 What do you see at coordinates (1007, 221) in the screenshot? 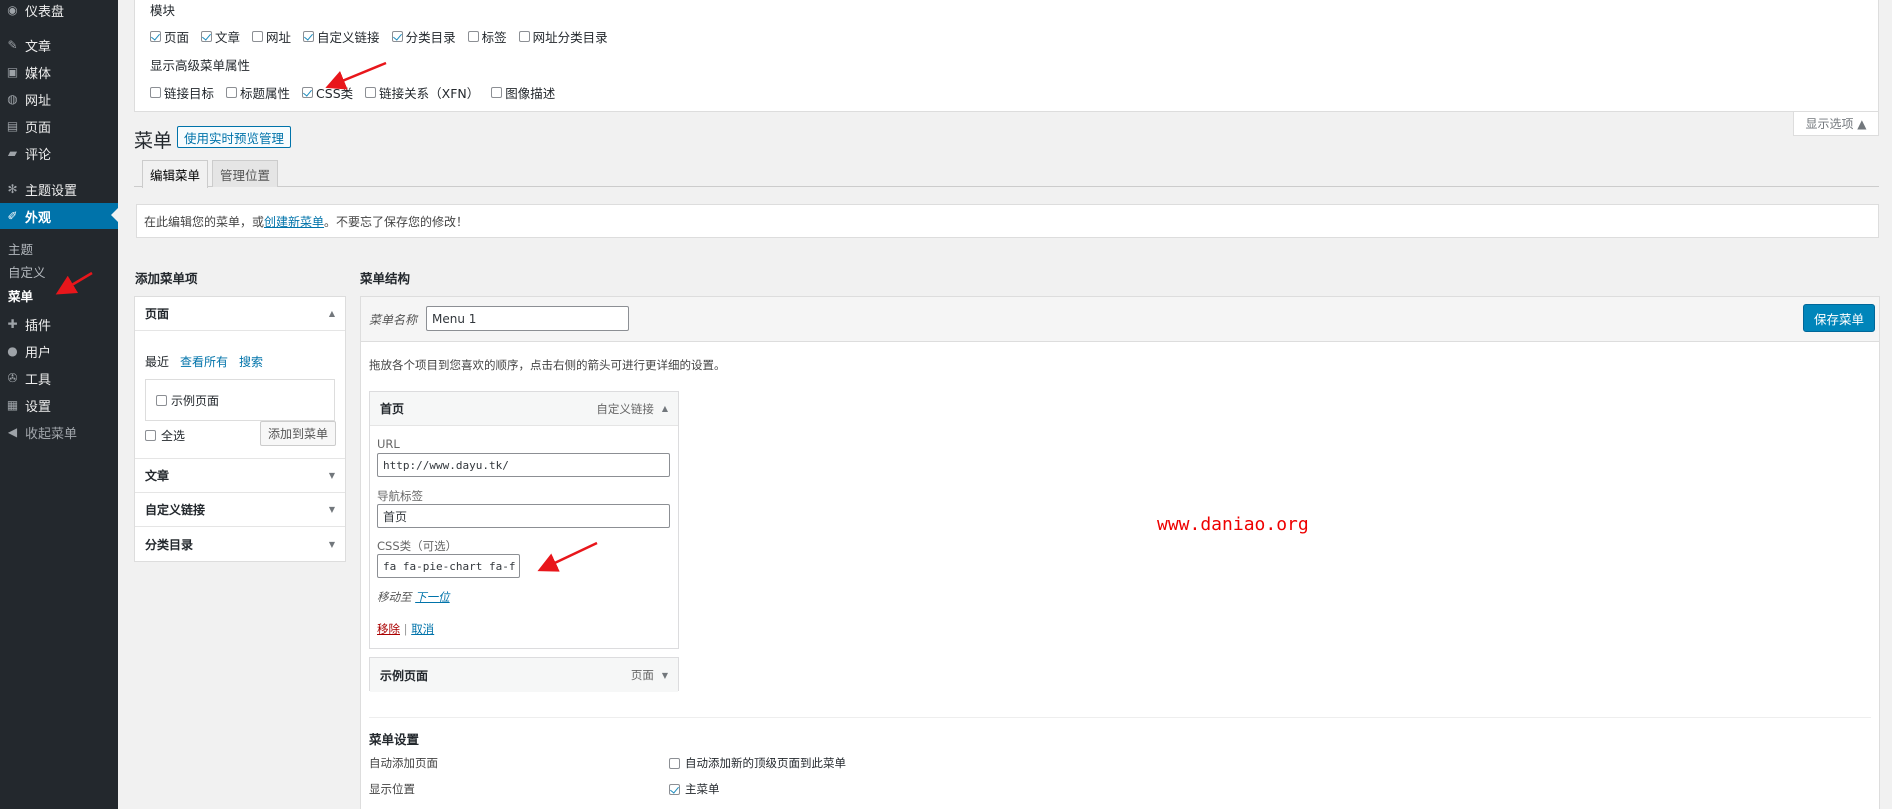
I see `notice-bar: 在此编辑您的菜单，或 创建新菜单 。不要忘了保存您的修改！` at bounding box center [1007, 221].